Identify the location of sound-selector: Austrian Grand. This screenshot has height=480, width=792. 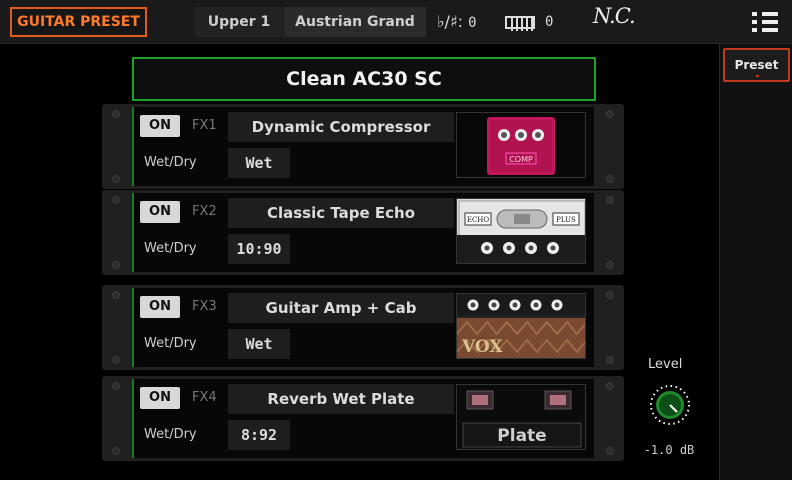
(355, 22).